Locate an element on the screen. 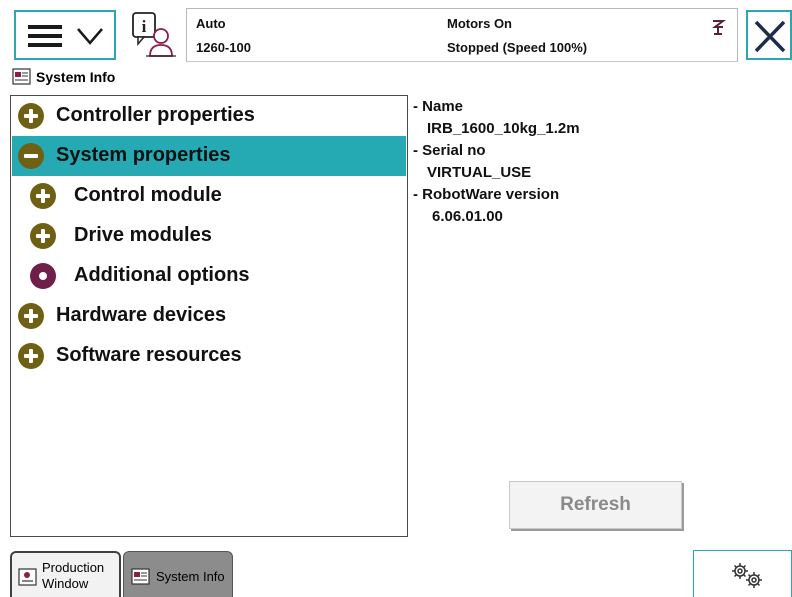  name-value: IRB_1600_10kg_1.2m is located at coordinates (503, 128).